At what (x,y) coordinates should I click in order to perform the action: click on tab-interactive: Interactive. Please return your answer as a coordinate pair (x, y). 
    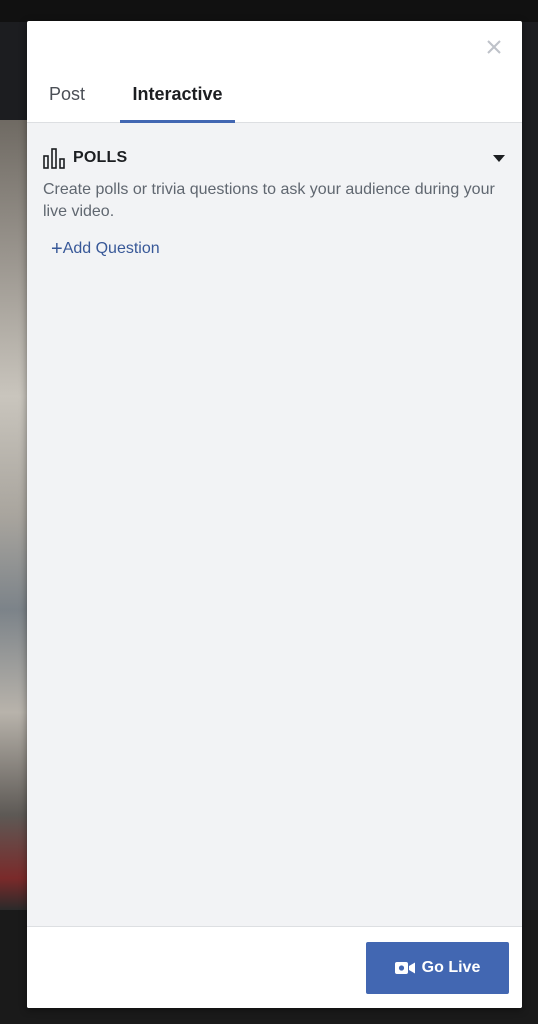
    Looking at the image, I should click on (177, 99).